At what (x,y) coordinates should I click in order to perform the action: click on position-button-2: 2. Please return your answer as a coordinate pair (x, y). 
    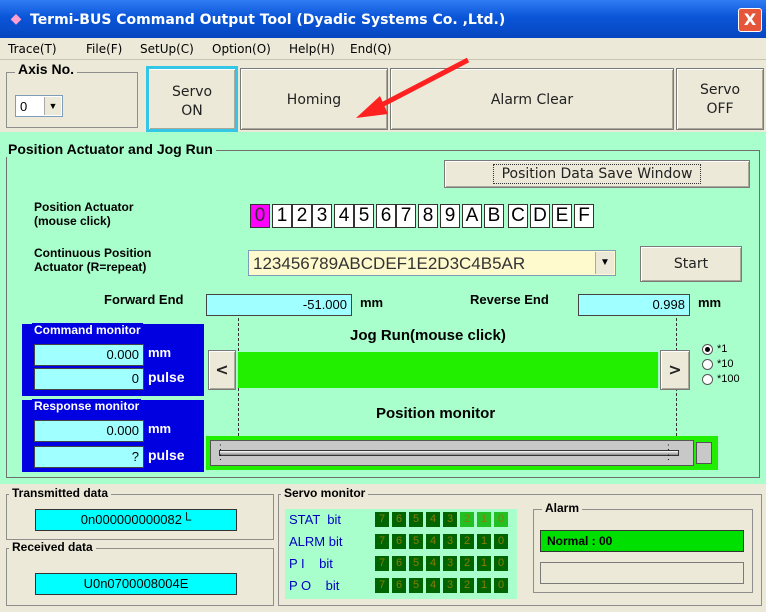
    Looking at the image, I should click on (302, 216).